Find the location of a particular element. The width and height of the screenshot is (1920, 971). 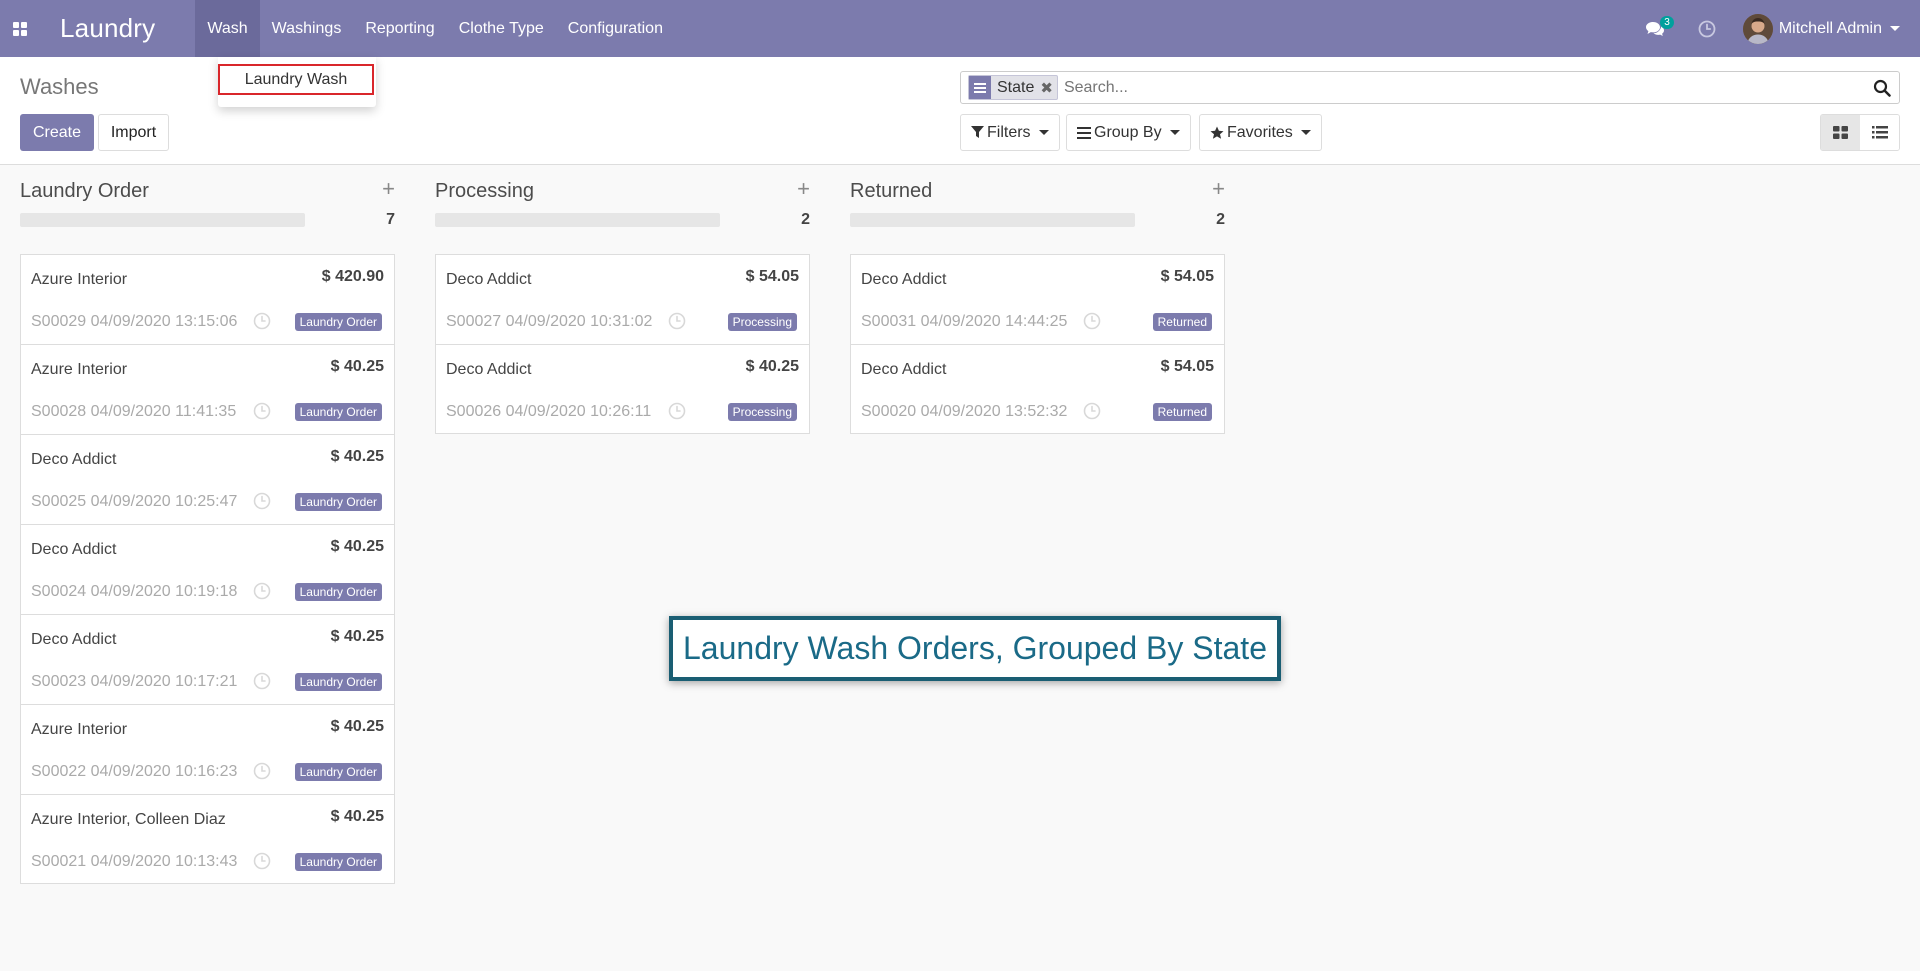

bars-icon is located at coordinates (1084, 132).